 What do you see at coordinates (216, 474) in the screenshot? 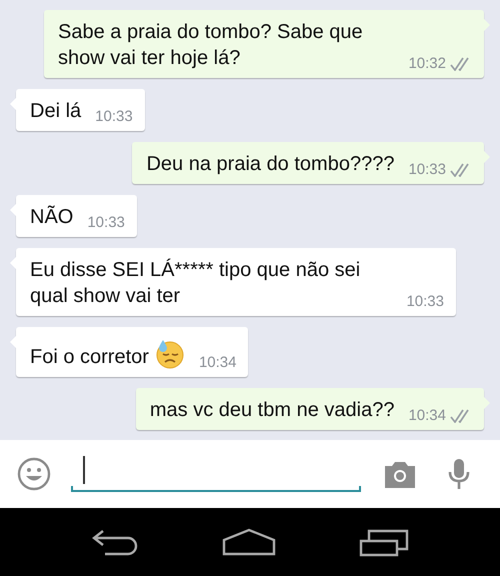
I see `message-field` at bounding box center [216, 474].